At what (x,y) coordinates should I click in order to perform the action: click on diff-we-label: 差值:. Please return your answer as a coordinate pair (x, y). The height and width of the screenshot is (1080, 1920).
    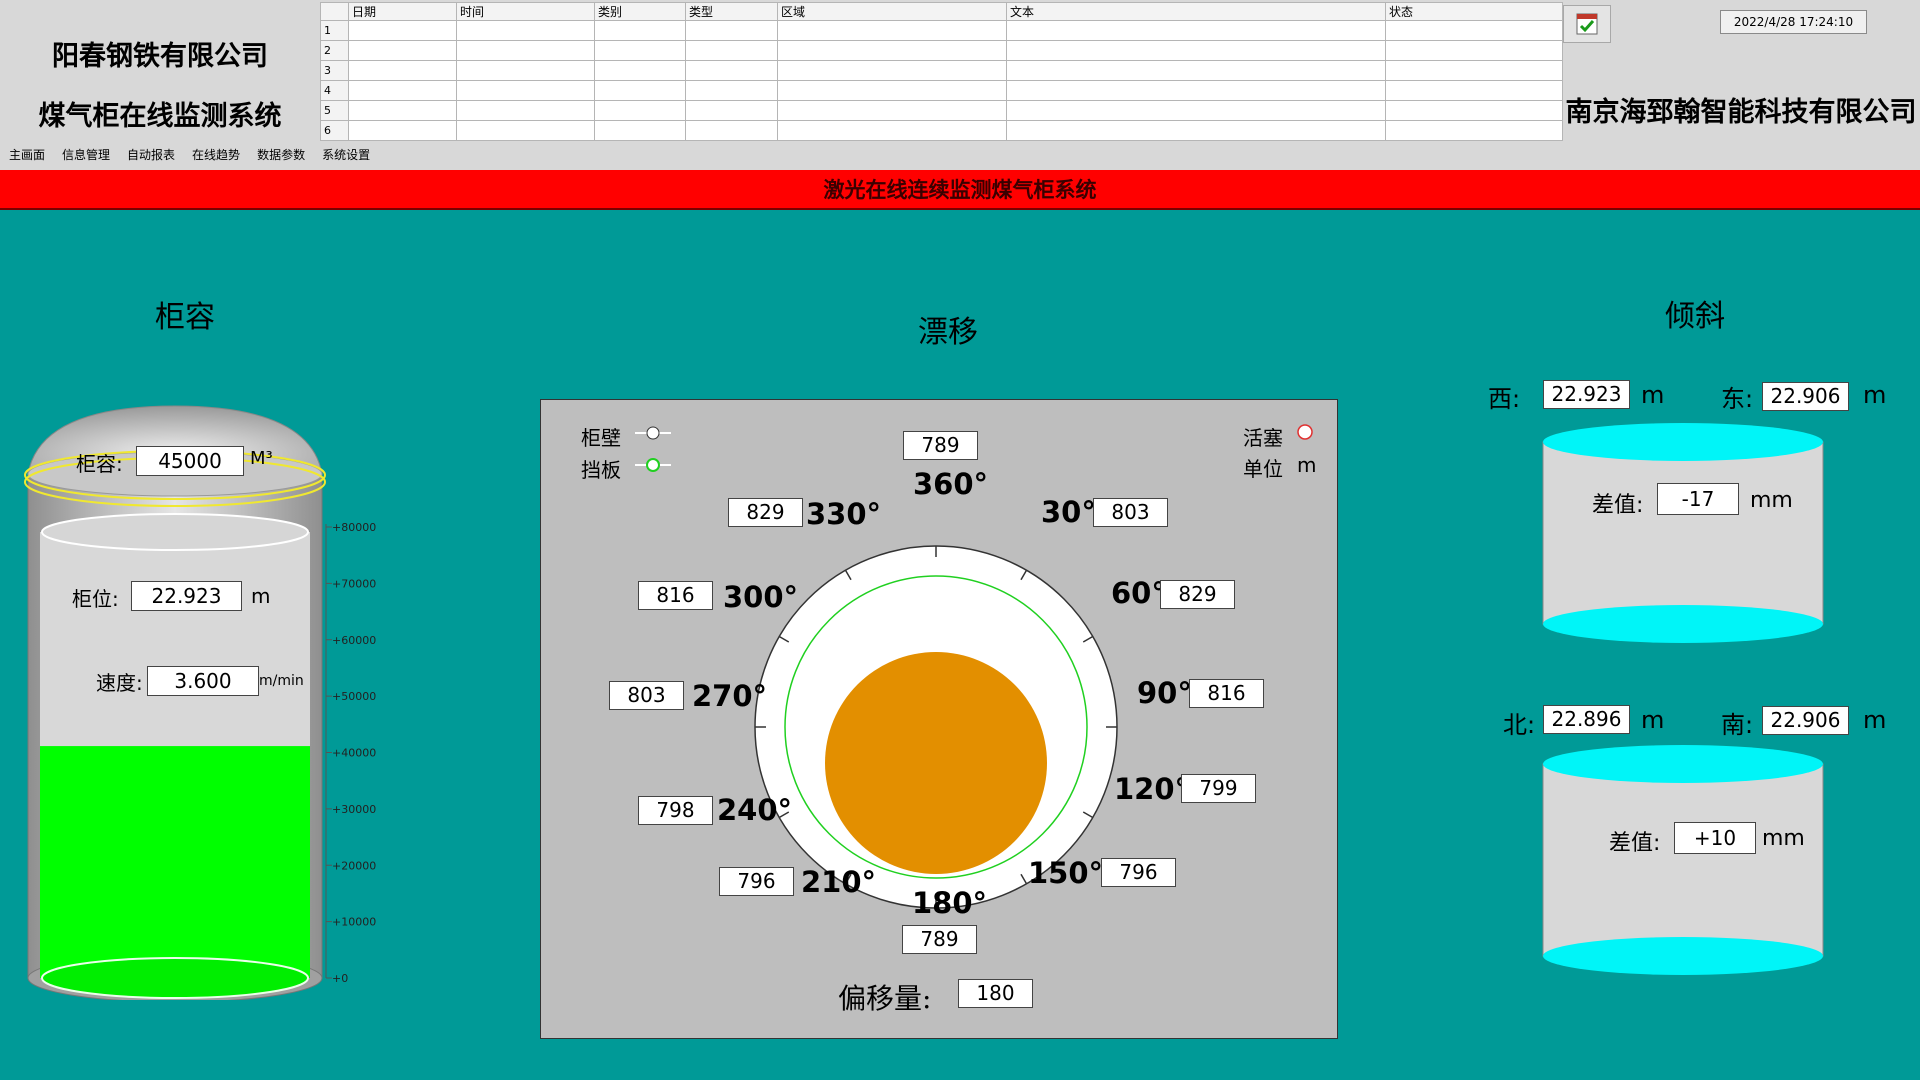
    Looking at the image, I should click on (1618, 505).